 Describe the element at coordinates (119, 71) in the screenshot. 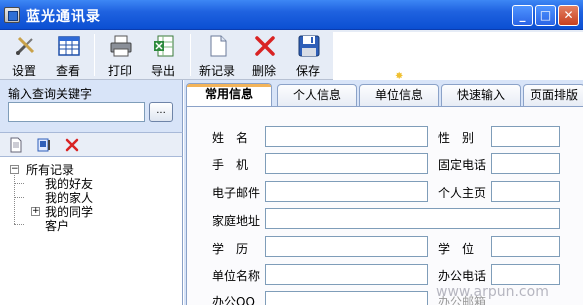

I see `print-label: 打印` at that location.